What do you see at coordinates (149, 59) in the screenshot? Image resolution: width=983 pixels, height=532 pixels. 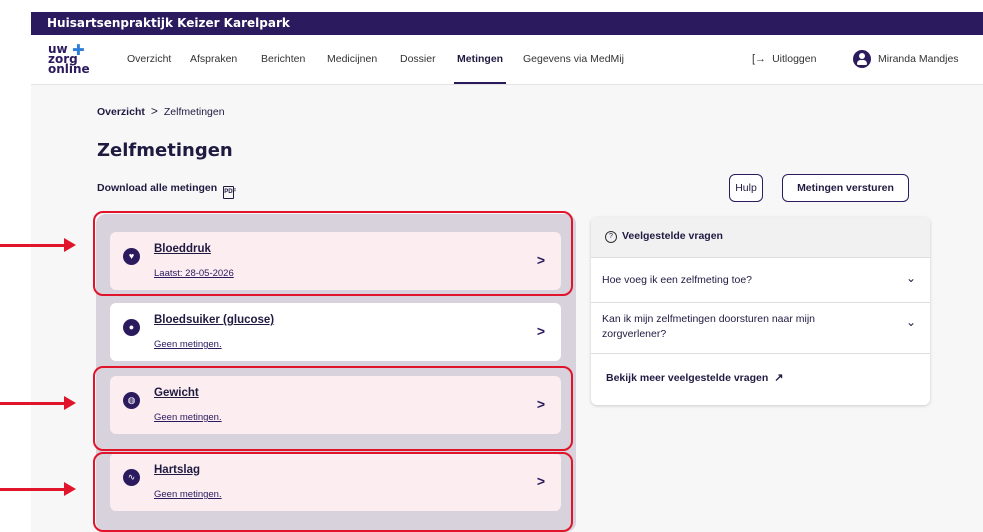 I see `nav-item-overzicht: Overzicht` at bounding box center [149, 59].